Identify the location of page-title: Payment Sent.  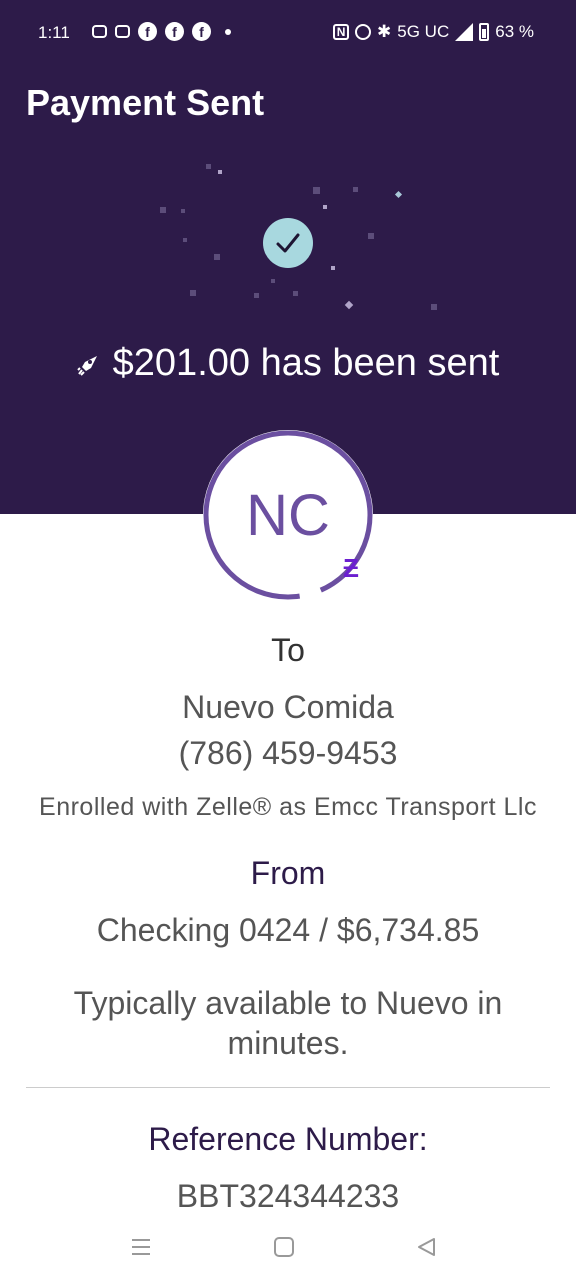
(145, 102).